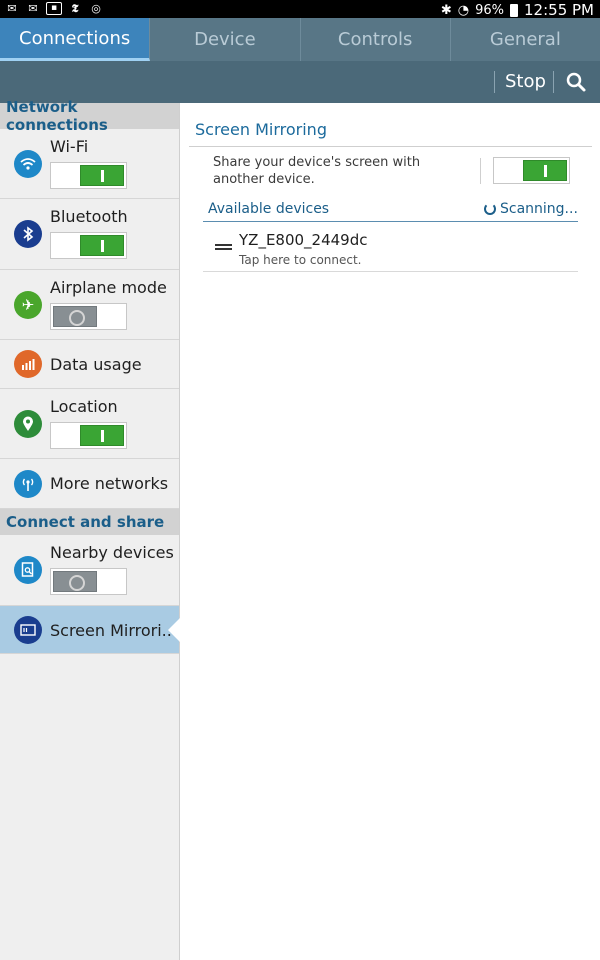 The height and width of the screenshot is (960, 600). I want to click on section-header-network: Network connections, so click(89, 116).